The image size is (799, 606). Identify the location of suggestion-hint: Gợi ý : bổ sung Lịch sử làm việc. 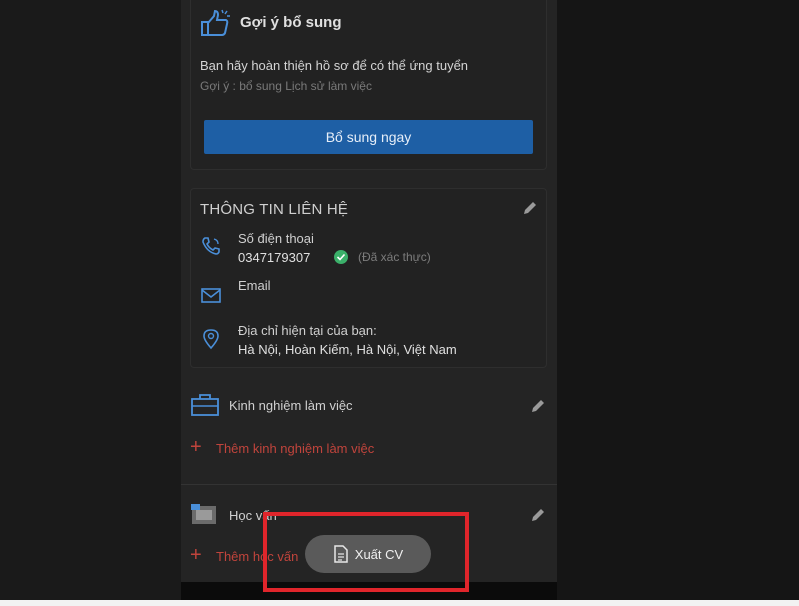
(286, 86).